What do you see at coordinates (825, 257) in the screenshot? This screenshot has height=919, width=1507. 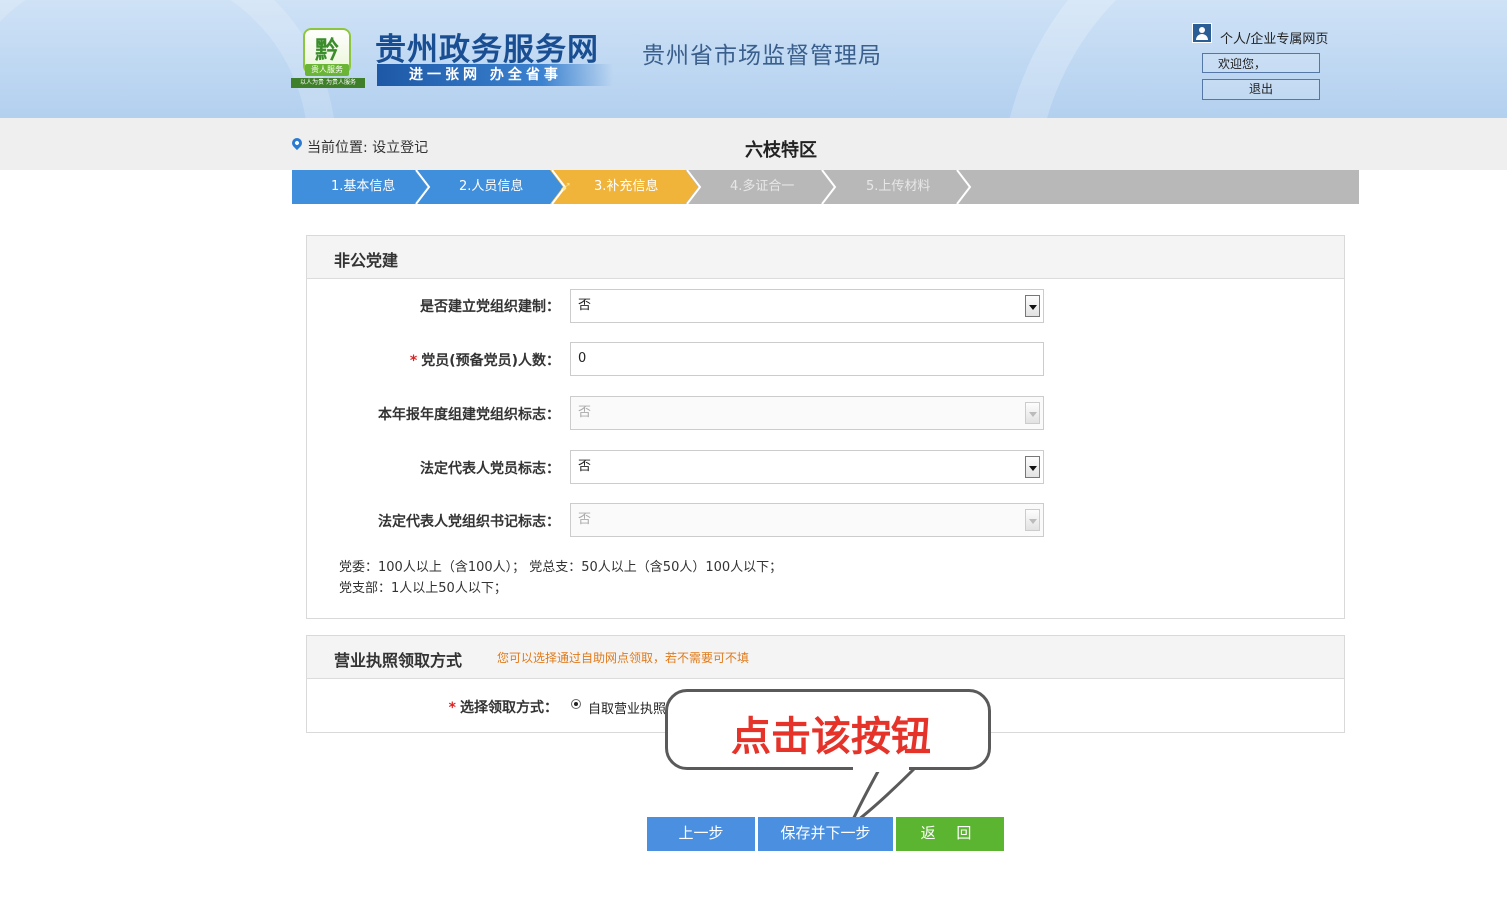 I see `panel-header: 非公党建` at bounding box center [825, 257].